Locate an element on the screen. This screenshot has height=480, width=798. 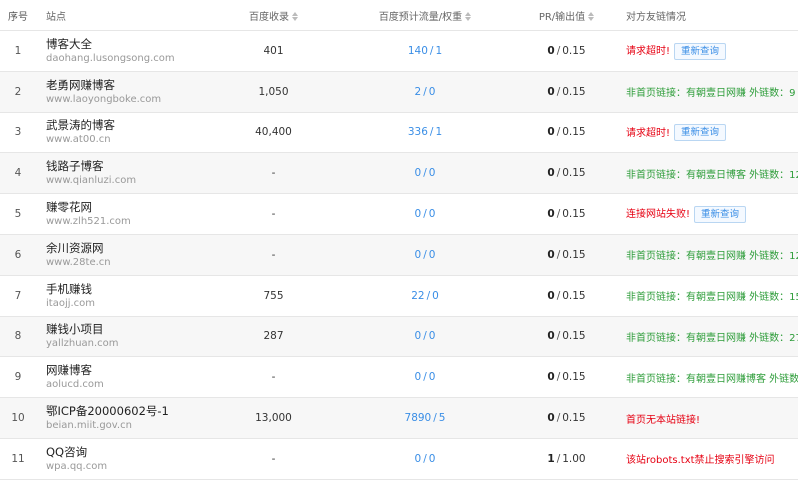
weight-link: 5 is located at coordinates (442, 418).